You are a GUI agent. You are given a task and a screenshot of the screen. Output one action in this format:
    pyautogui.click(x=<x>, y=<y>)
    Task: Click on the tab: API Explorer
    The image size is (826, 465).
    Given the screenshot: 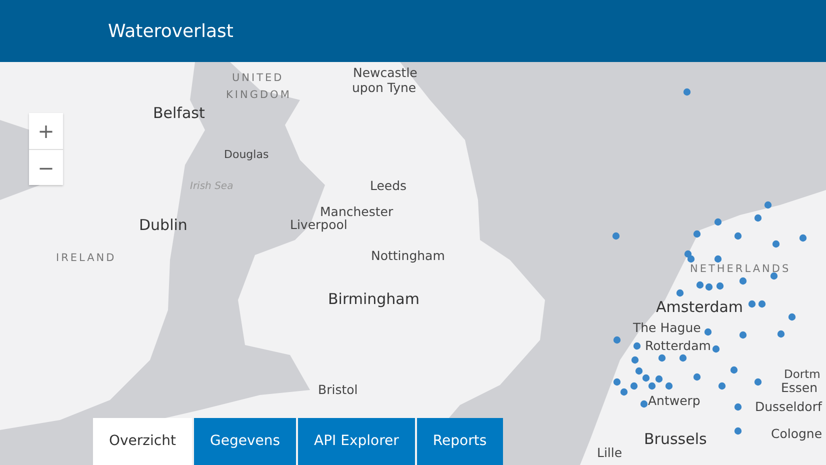 What is the action you would take?
    pyautogui.click(x=356, y=441)
    